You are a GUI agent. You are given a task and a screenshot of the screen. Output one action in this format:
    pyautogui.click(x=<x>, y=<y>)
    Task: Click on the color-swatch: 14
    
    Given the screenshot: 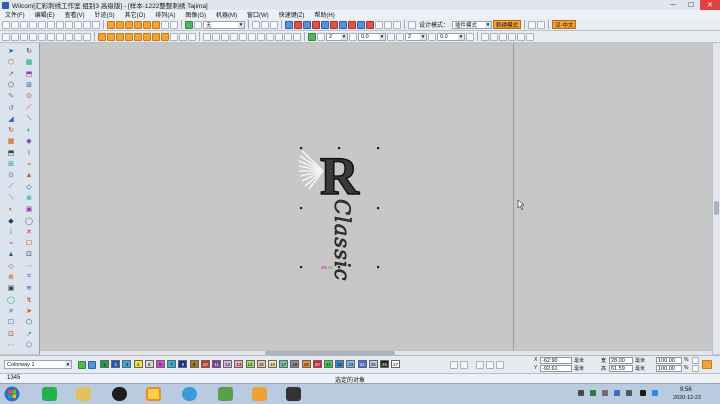 What is the action you would take?
    pyautogui.click(x=250, y=364)
    